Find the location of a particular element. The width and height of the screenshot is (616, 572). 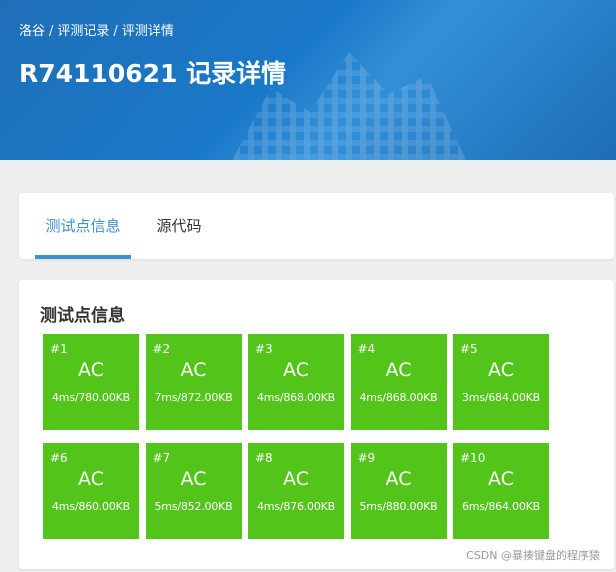

tab-test-points: 测试点信息 is located at coordinates (83, 226).